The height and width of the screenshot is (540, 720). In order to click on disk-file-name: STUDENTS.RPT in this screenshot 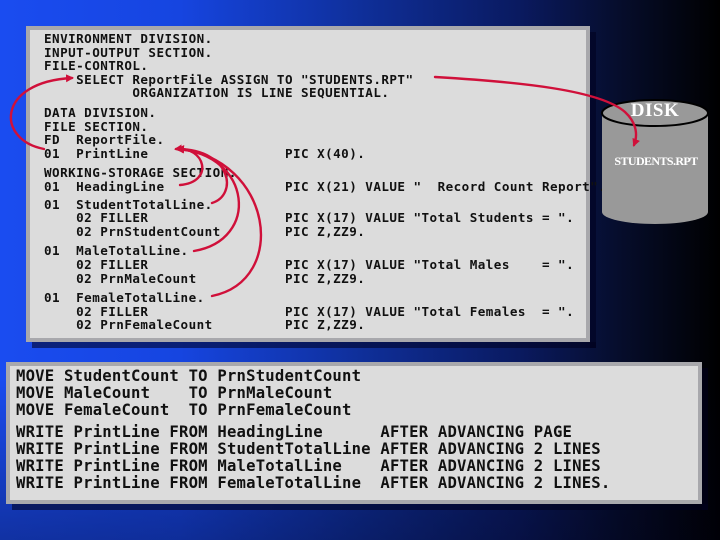, I will do `click(656, 161)`.